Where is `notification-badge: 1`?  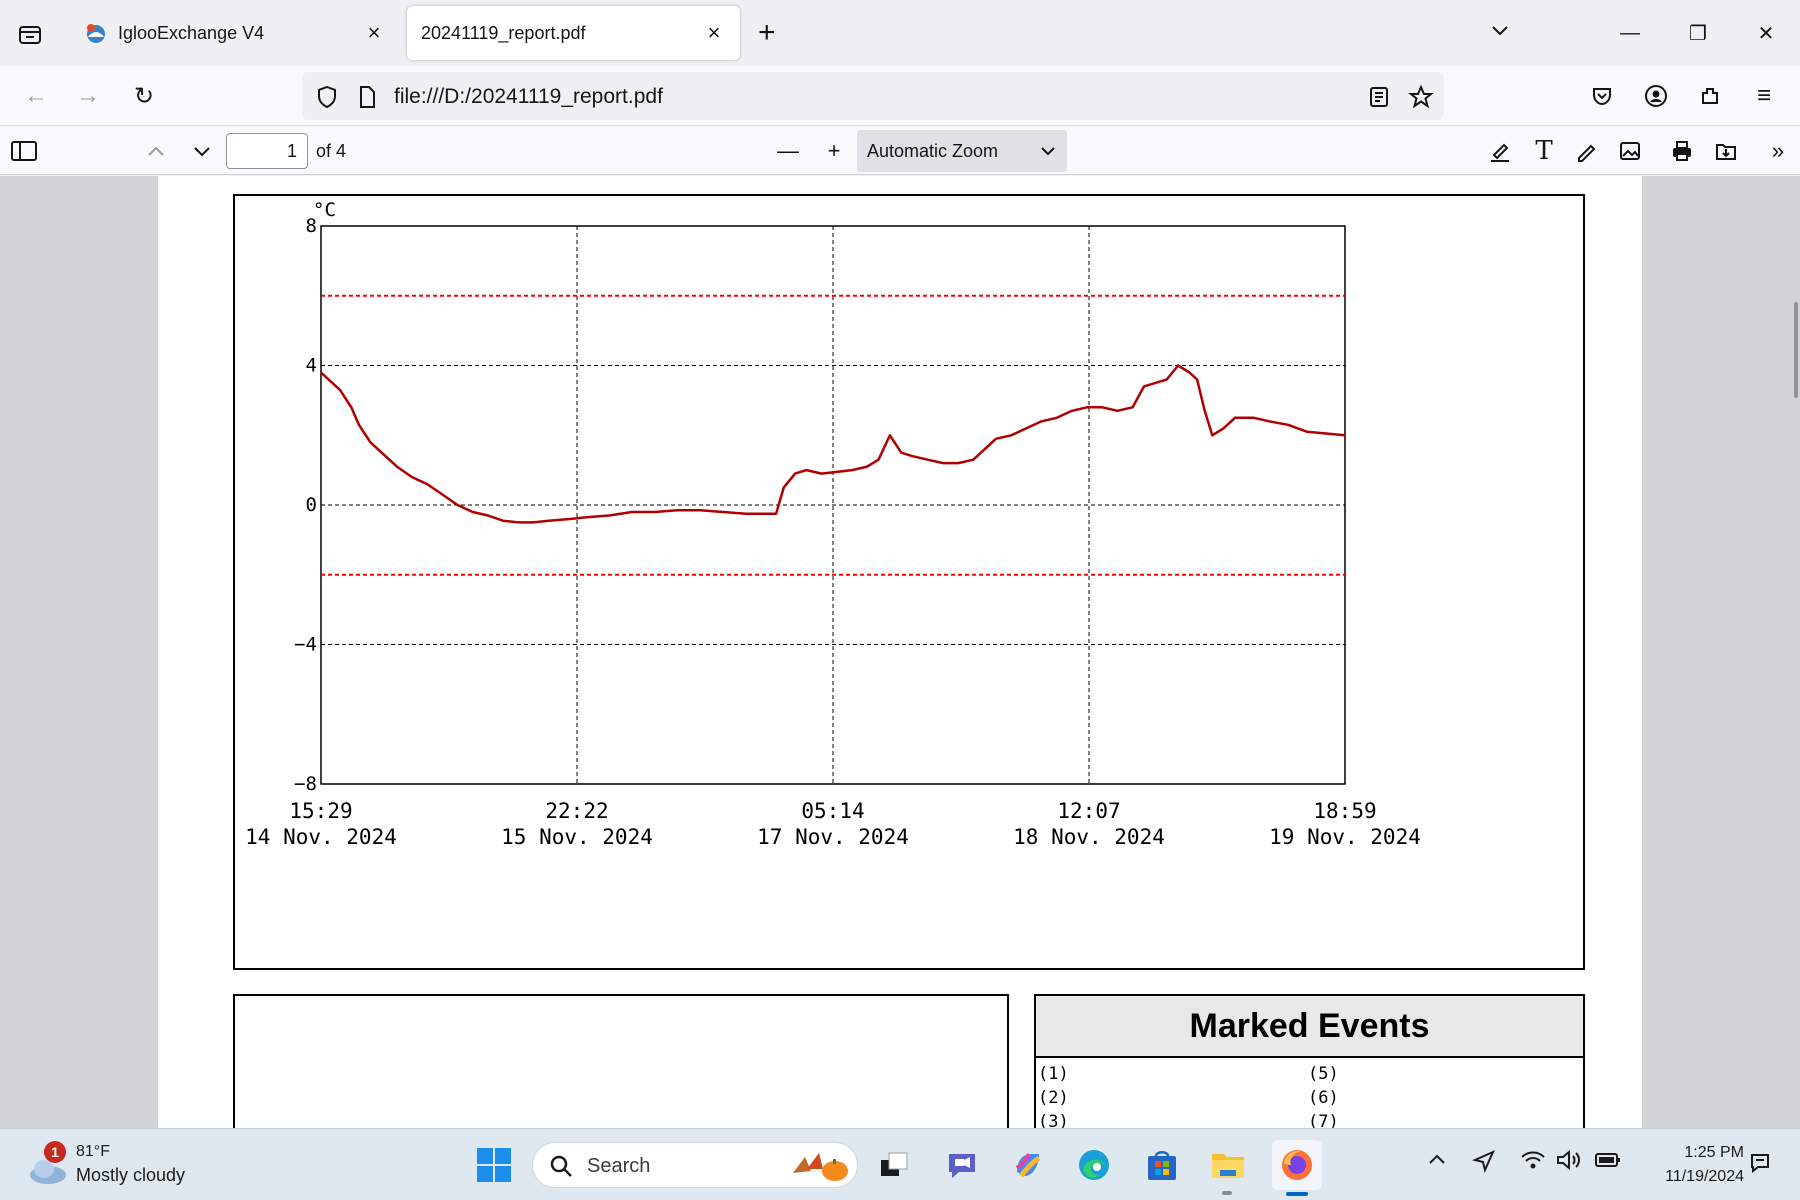
notification-badge: 1 is located at coordinates (55, 1152).